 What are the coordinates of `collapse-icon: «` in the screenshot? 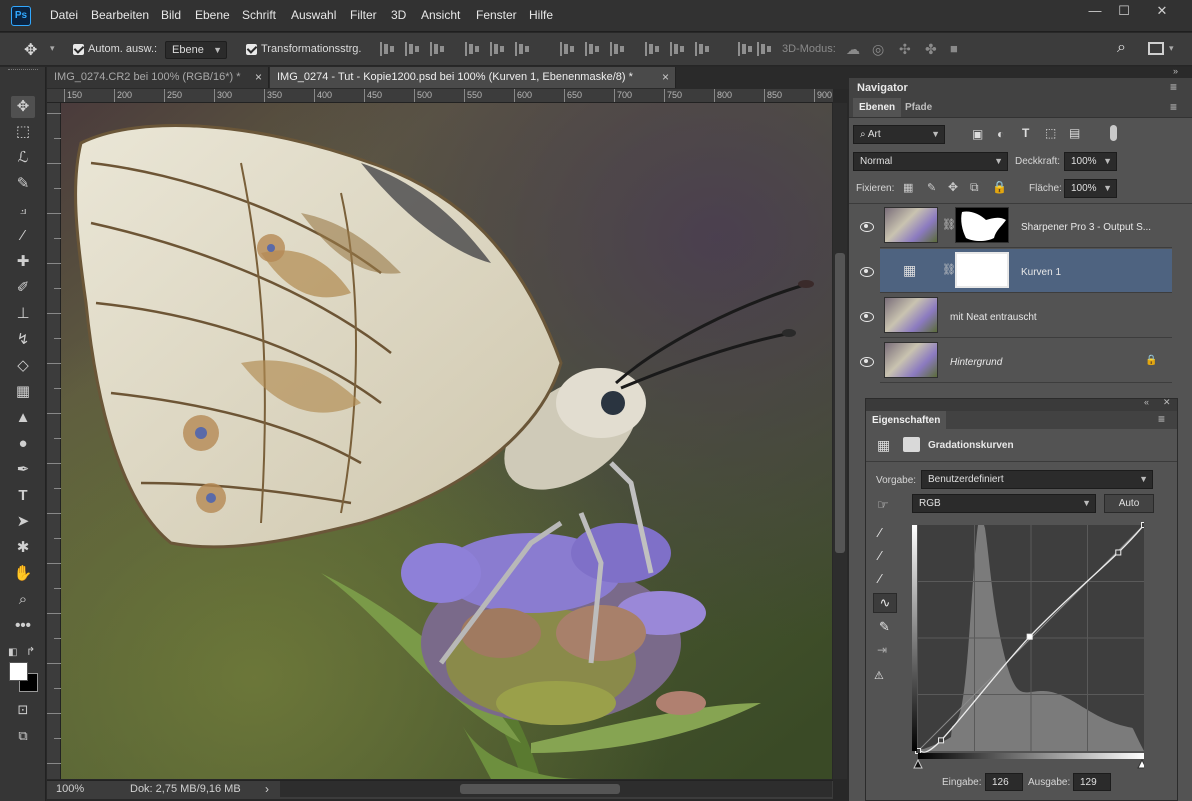 It's located at (1146, 402).